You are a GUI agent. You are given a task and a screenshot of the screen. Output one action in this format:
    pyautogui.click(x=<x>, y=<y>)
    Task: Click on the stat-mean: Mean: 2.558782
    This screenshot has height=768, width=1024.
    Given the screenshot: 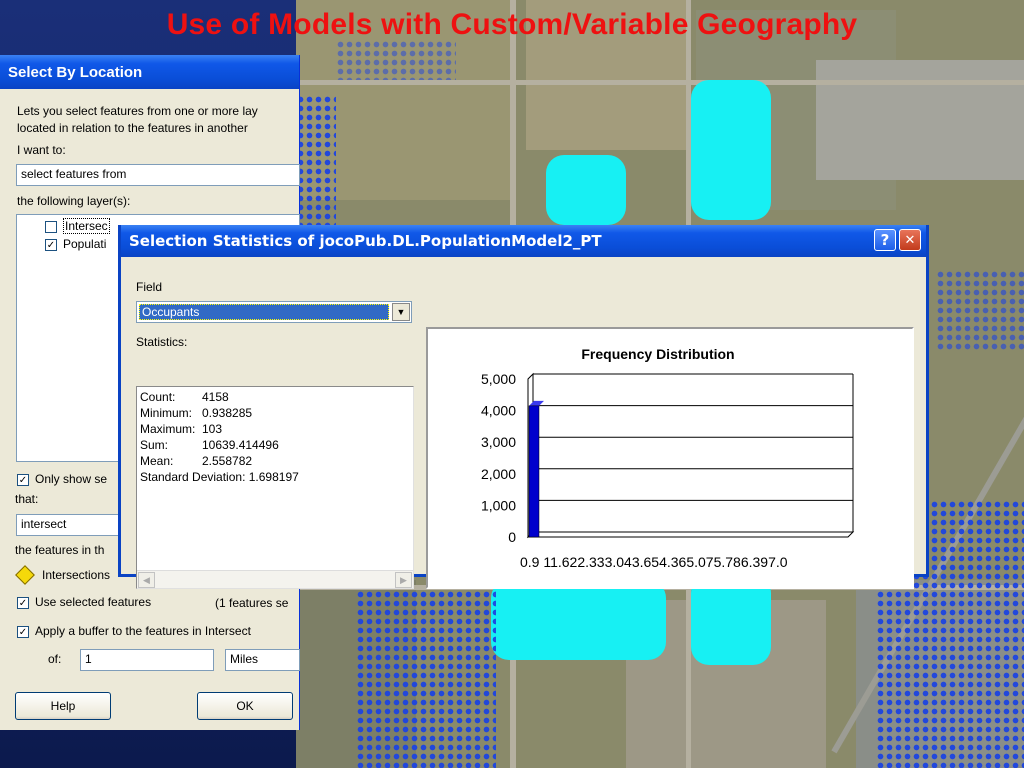 What is the action you would take?
    pyautogui.click(x=196, y=461)
    